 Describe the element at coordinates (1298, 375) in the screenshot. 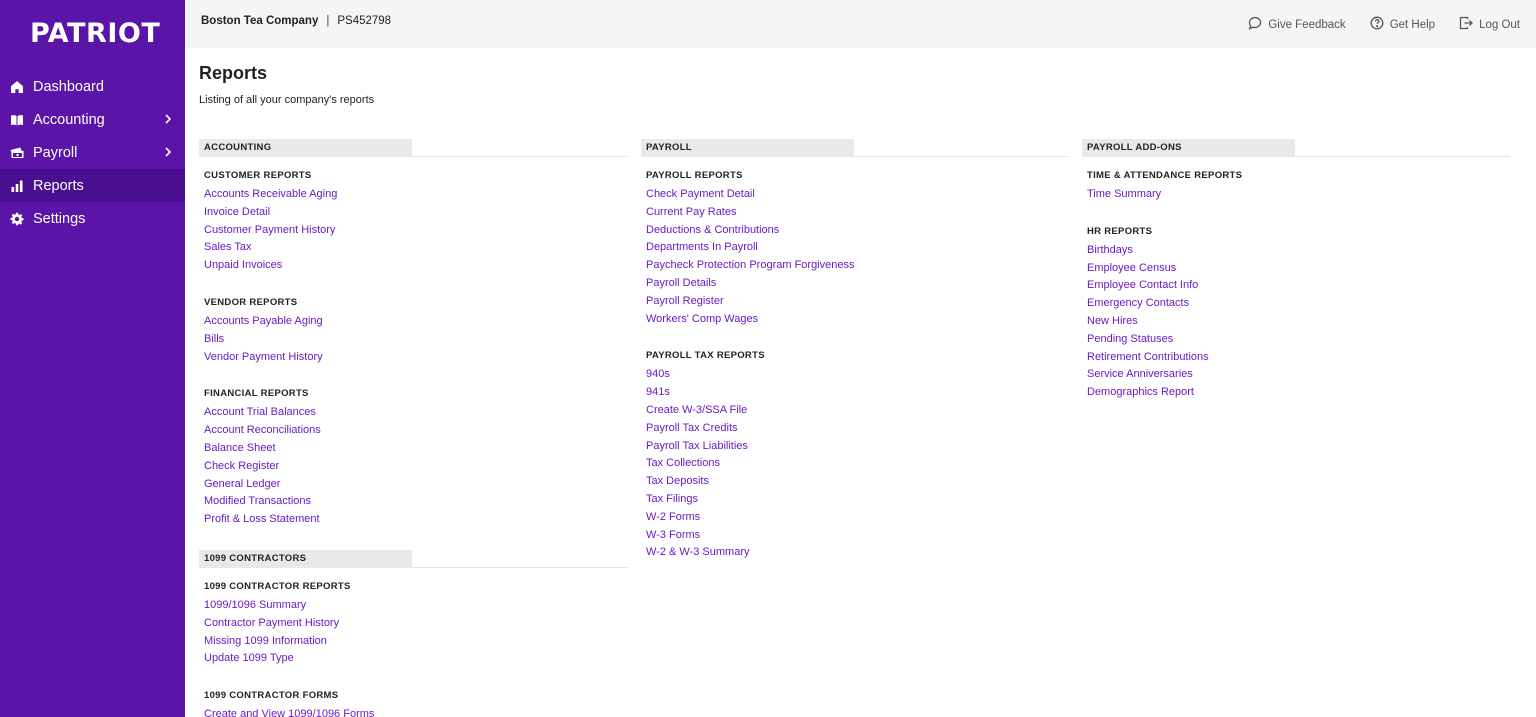

I see `report-link-service-anniversaries: Service Anniversaries` at that location.